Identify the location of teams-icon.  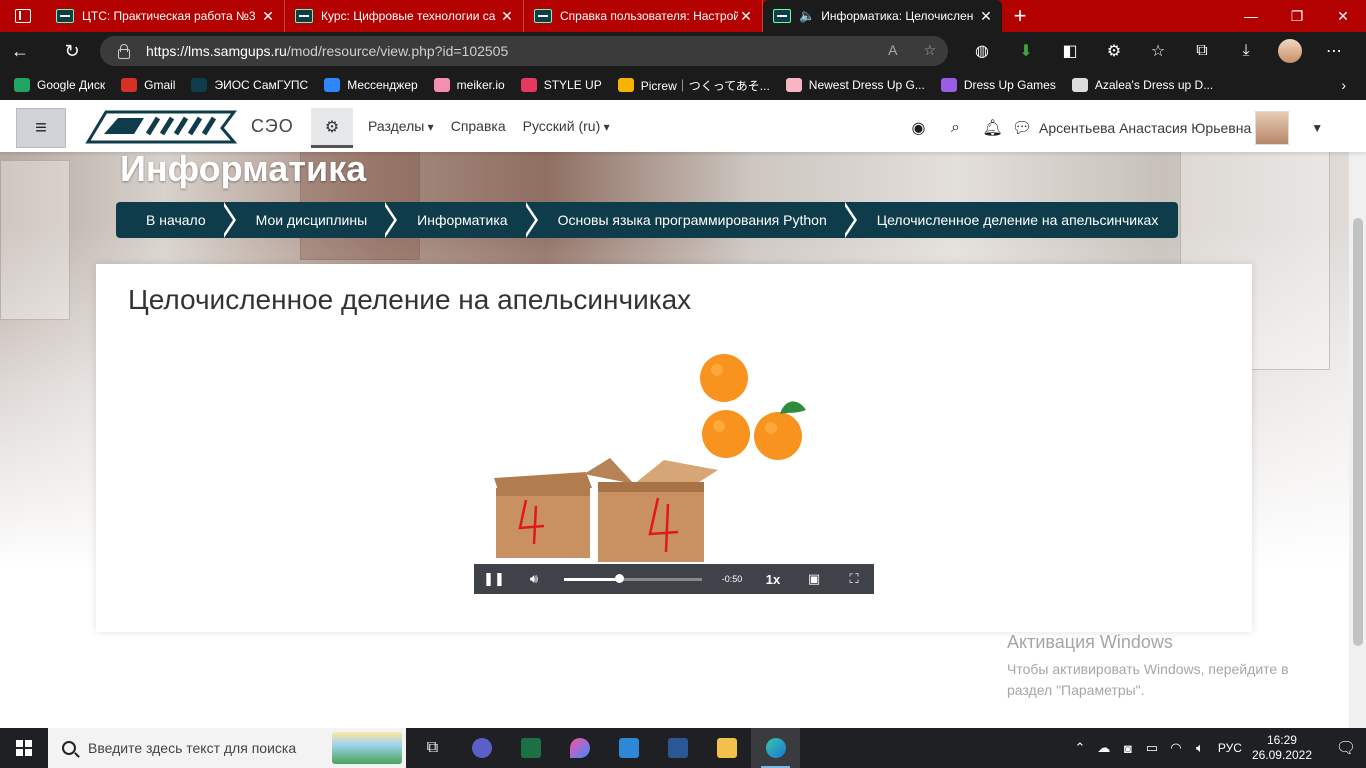
(481, 748).